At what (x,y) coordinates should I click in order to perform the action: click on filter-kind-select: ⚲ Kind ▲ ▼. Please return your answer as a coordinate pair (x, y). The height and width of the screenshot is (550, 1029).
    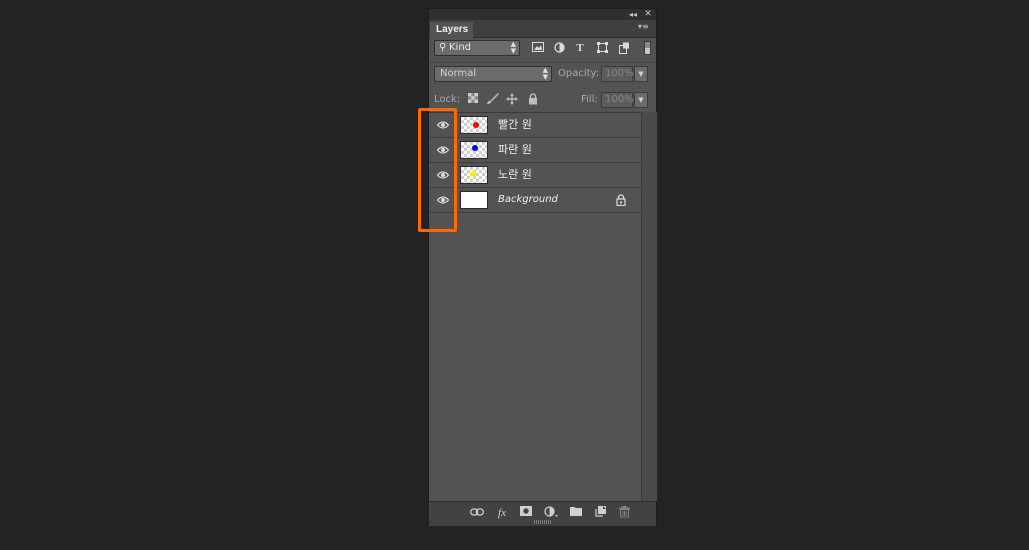
    Looking at the image, I should click on (477, 48).